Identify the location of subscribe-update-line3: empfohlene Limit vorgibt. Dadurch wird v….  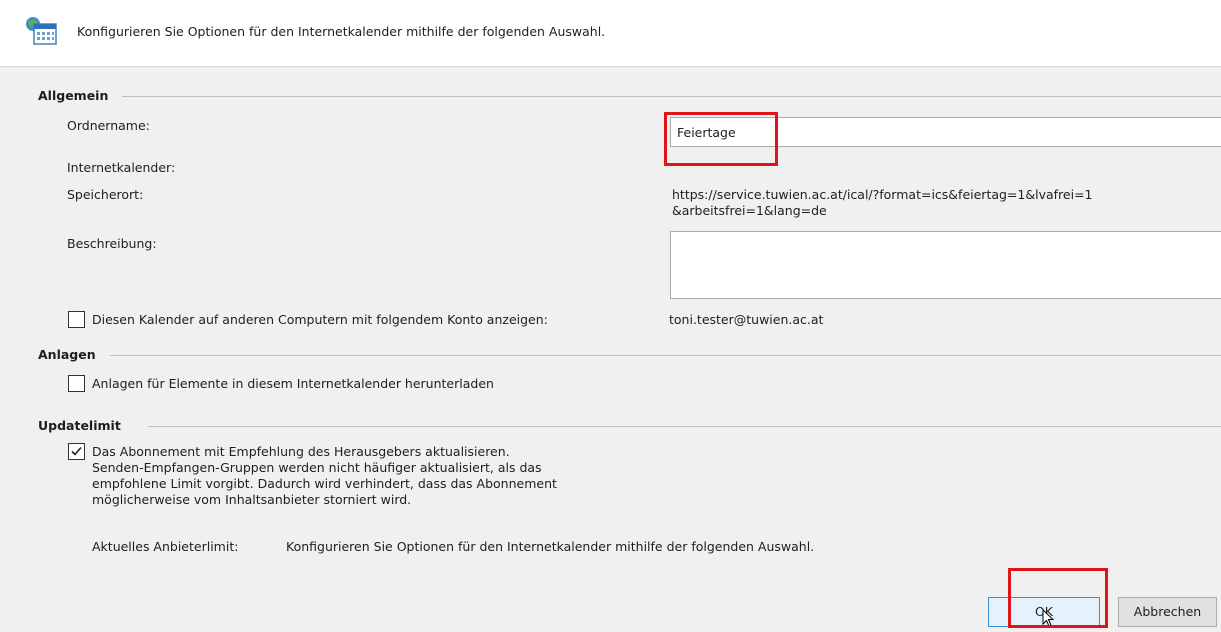
(324, 483).